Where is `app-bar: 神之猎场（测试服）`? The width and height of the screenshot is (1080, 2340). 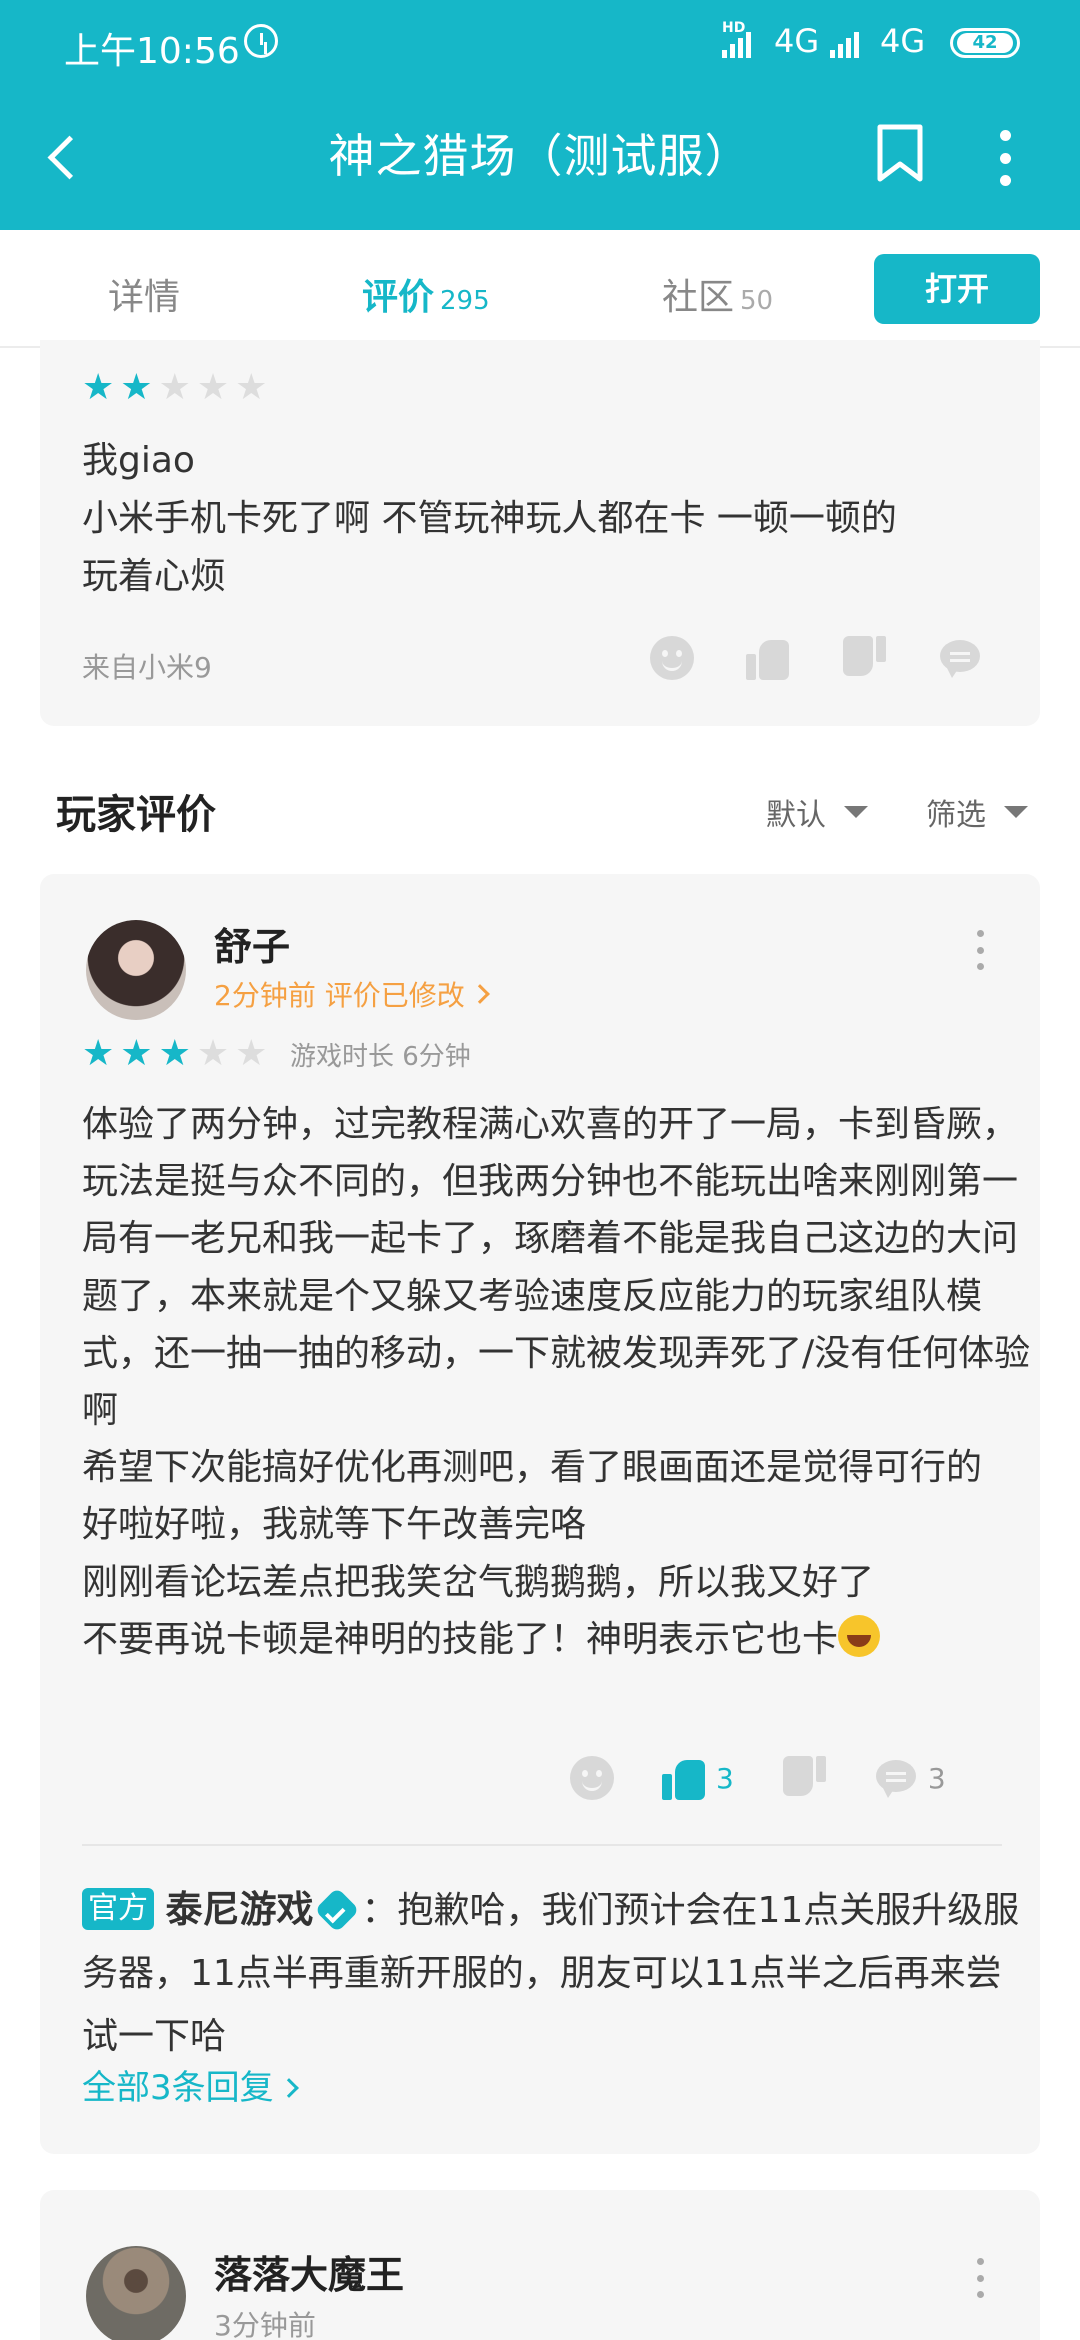
app-bar: 神之猎场（测试服） is located at coordinates (540, 160).